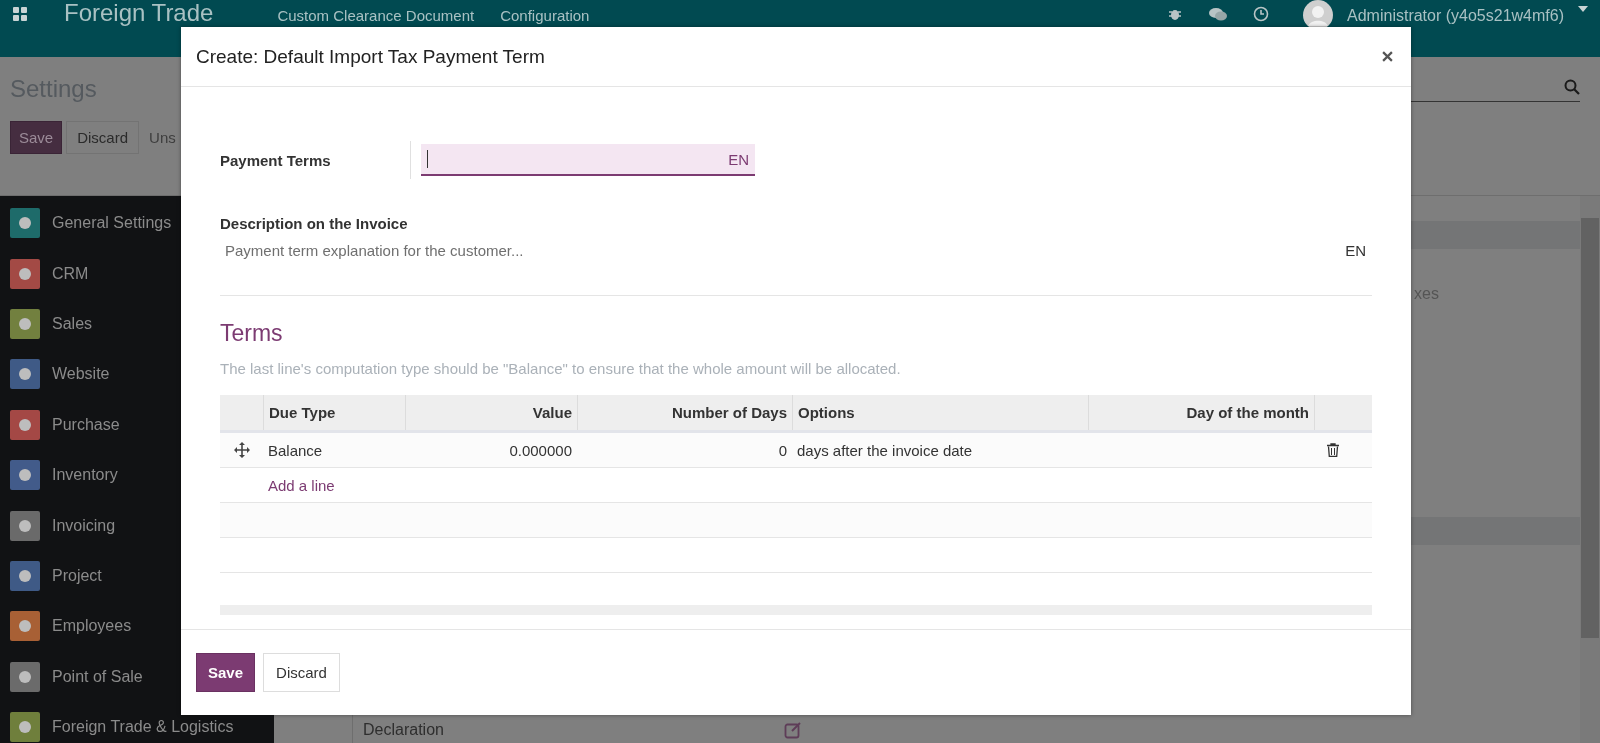 This screenshot has width=1600, height=743. I want to click on hint-text: The last line's computation type should be "Balance" to ensure that the whole amount will be allocated., so click(561, 368).